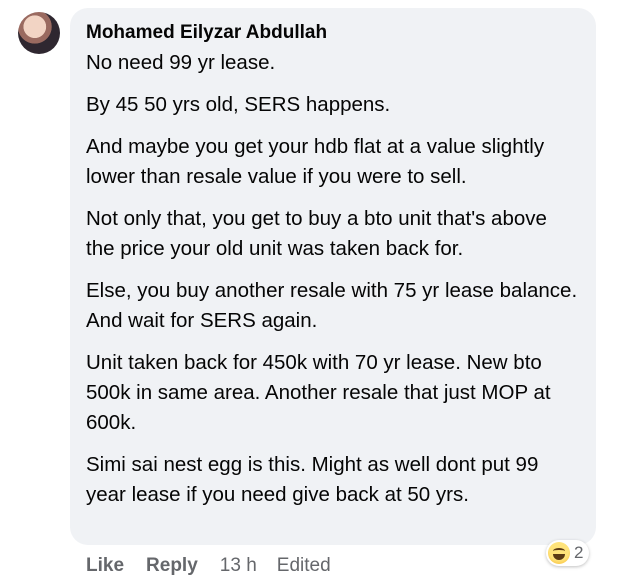  Describe the element at coordinates (181, 62) in the screenshot. I see `comment-paragraph: No need 99 yr lease.` at that location.